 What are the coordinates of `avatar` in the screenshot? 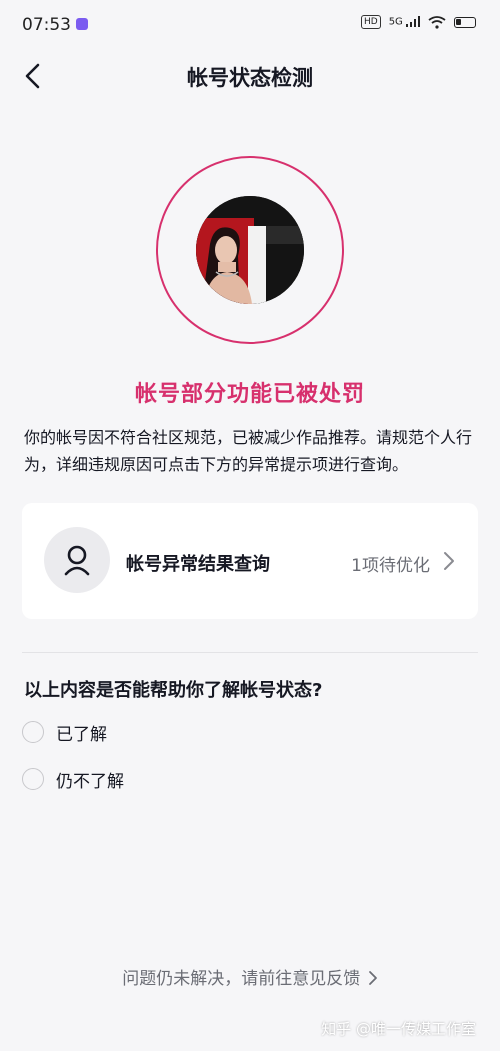 It's located at (250, 250).